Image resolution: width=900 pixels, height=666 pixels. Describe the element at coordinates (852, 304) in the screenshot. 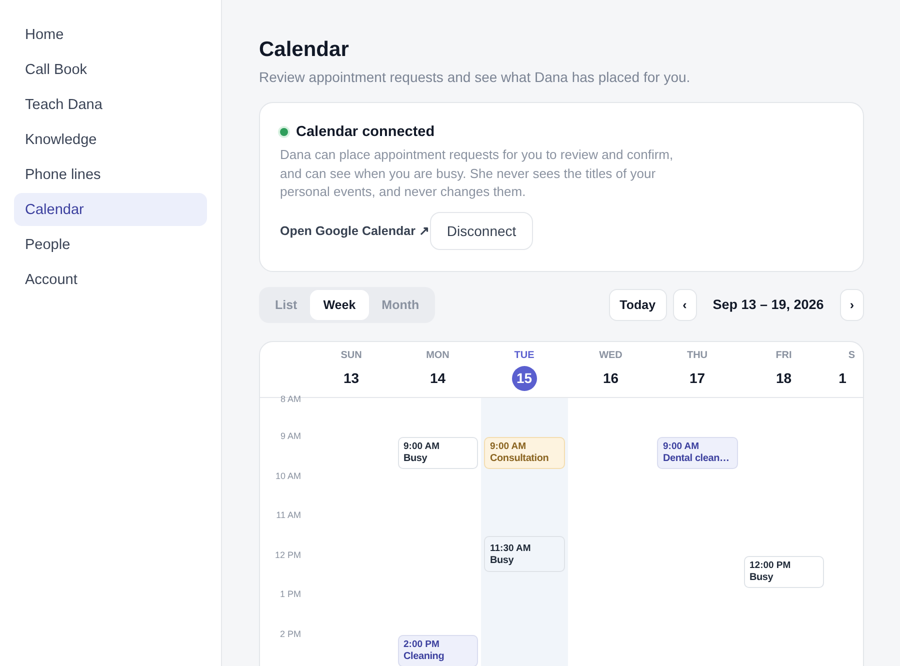

I see `next-week-button: ›` at that location.